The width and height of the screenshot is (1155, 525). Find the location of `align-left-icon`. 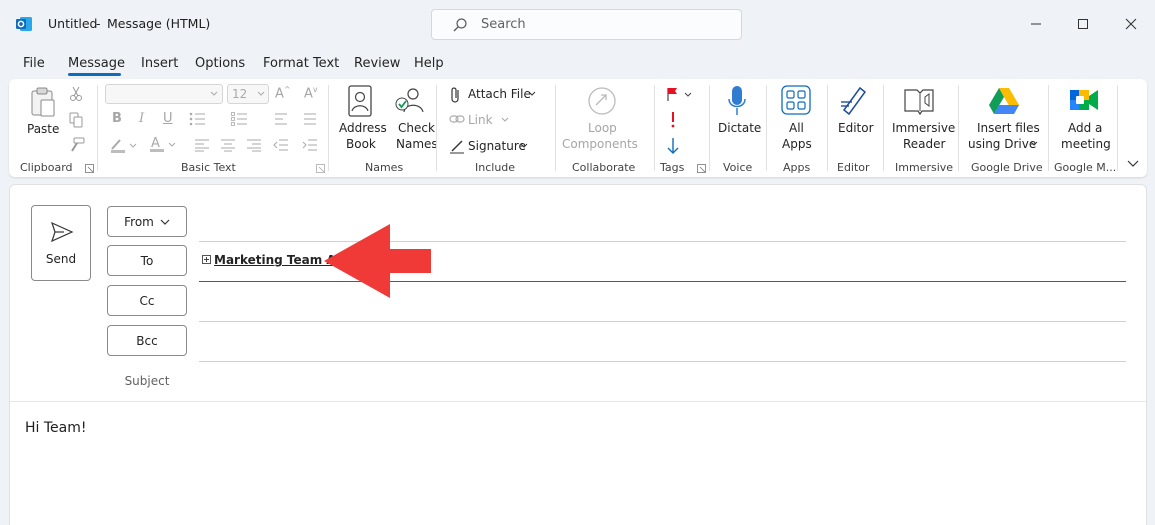

align-left-icon is located at coordinates (202, 145).